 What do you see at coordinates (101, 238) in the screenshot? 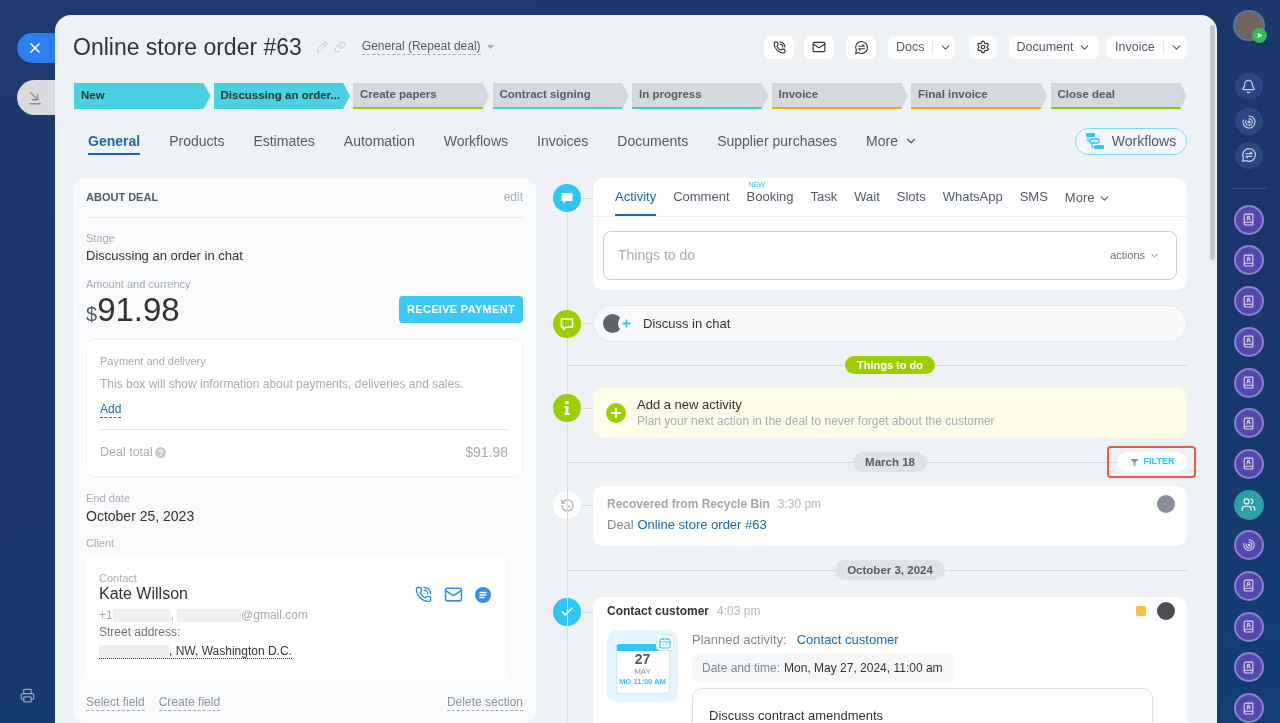
I see `field-label: Stage` at bounding box center [101, 238].